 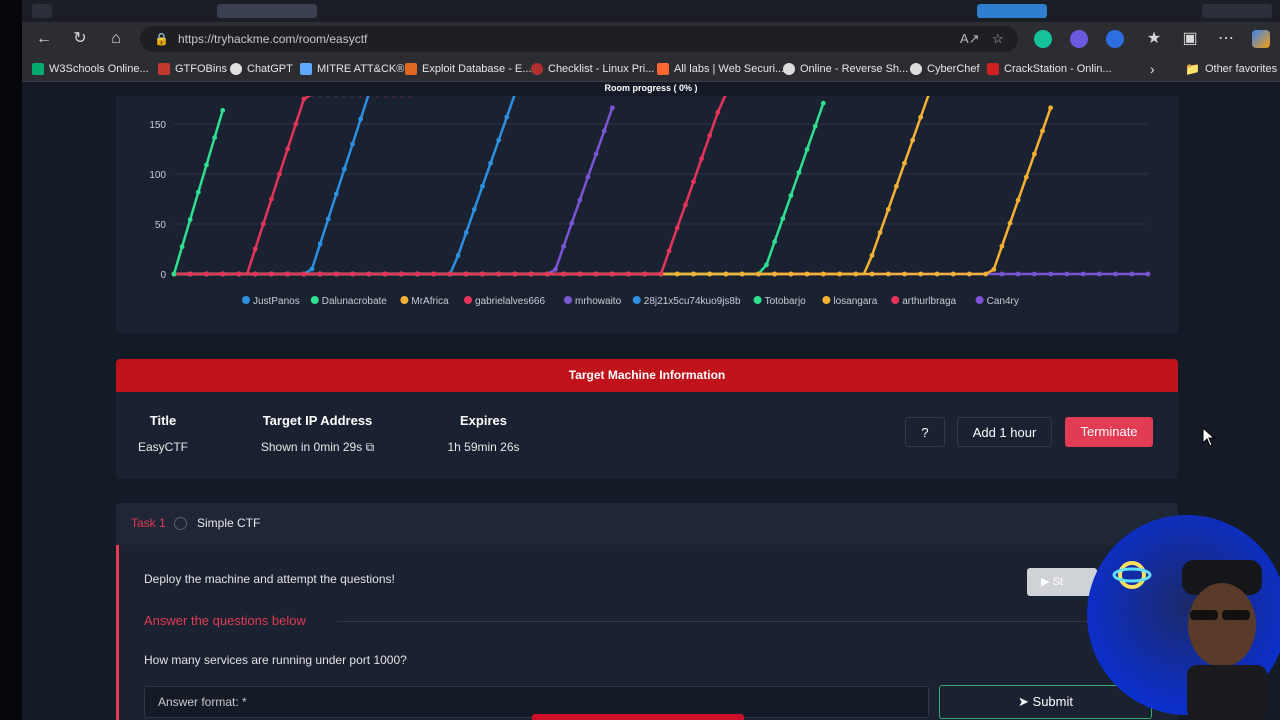 I want to click on legend-label: Can4ry, so click(x=1003, y=301).